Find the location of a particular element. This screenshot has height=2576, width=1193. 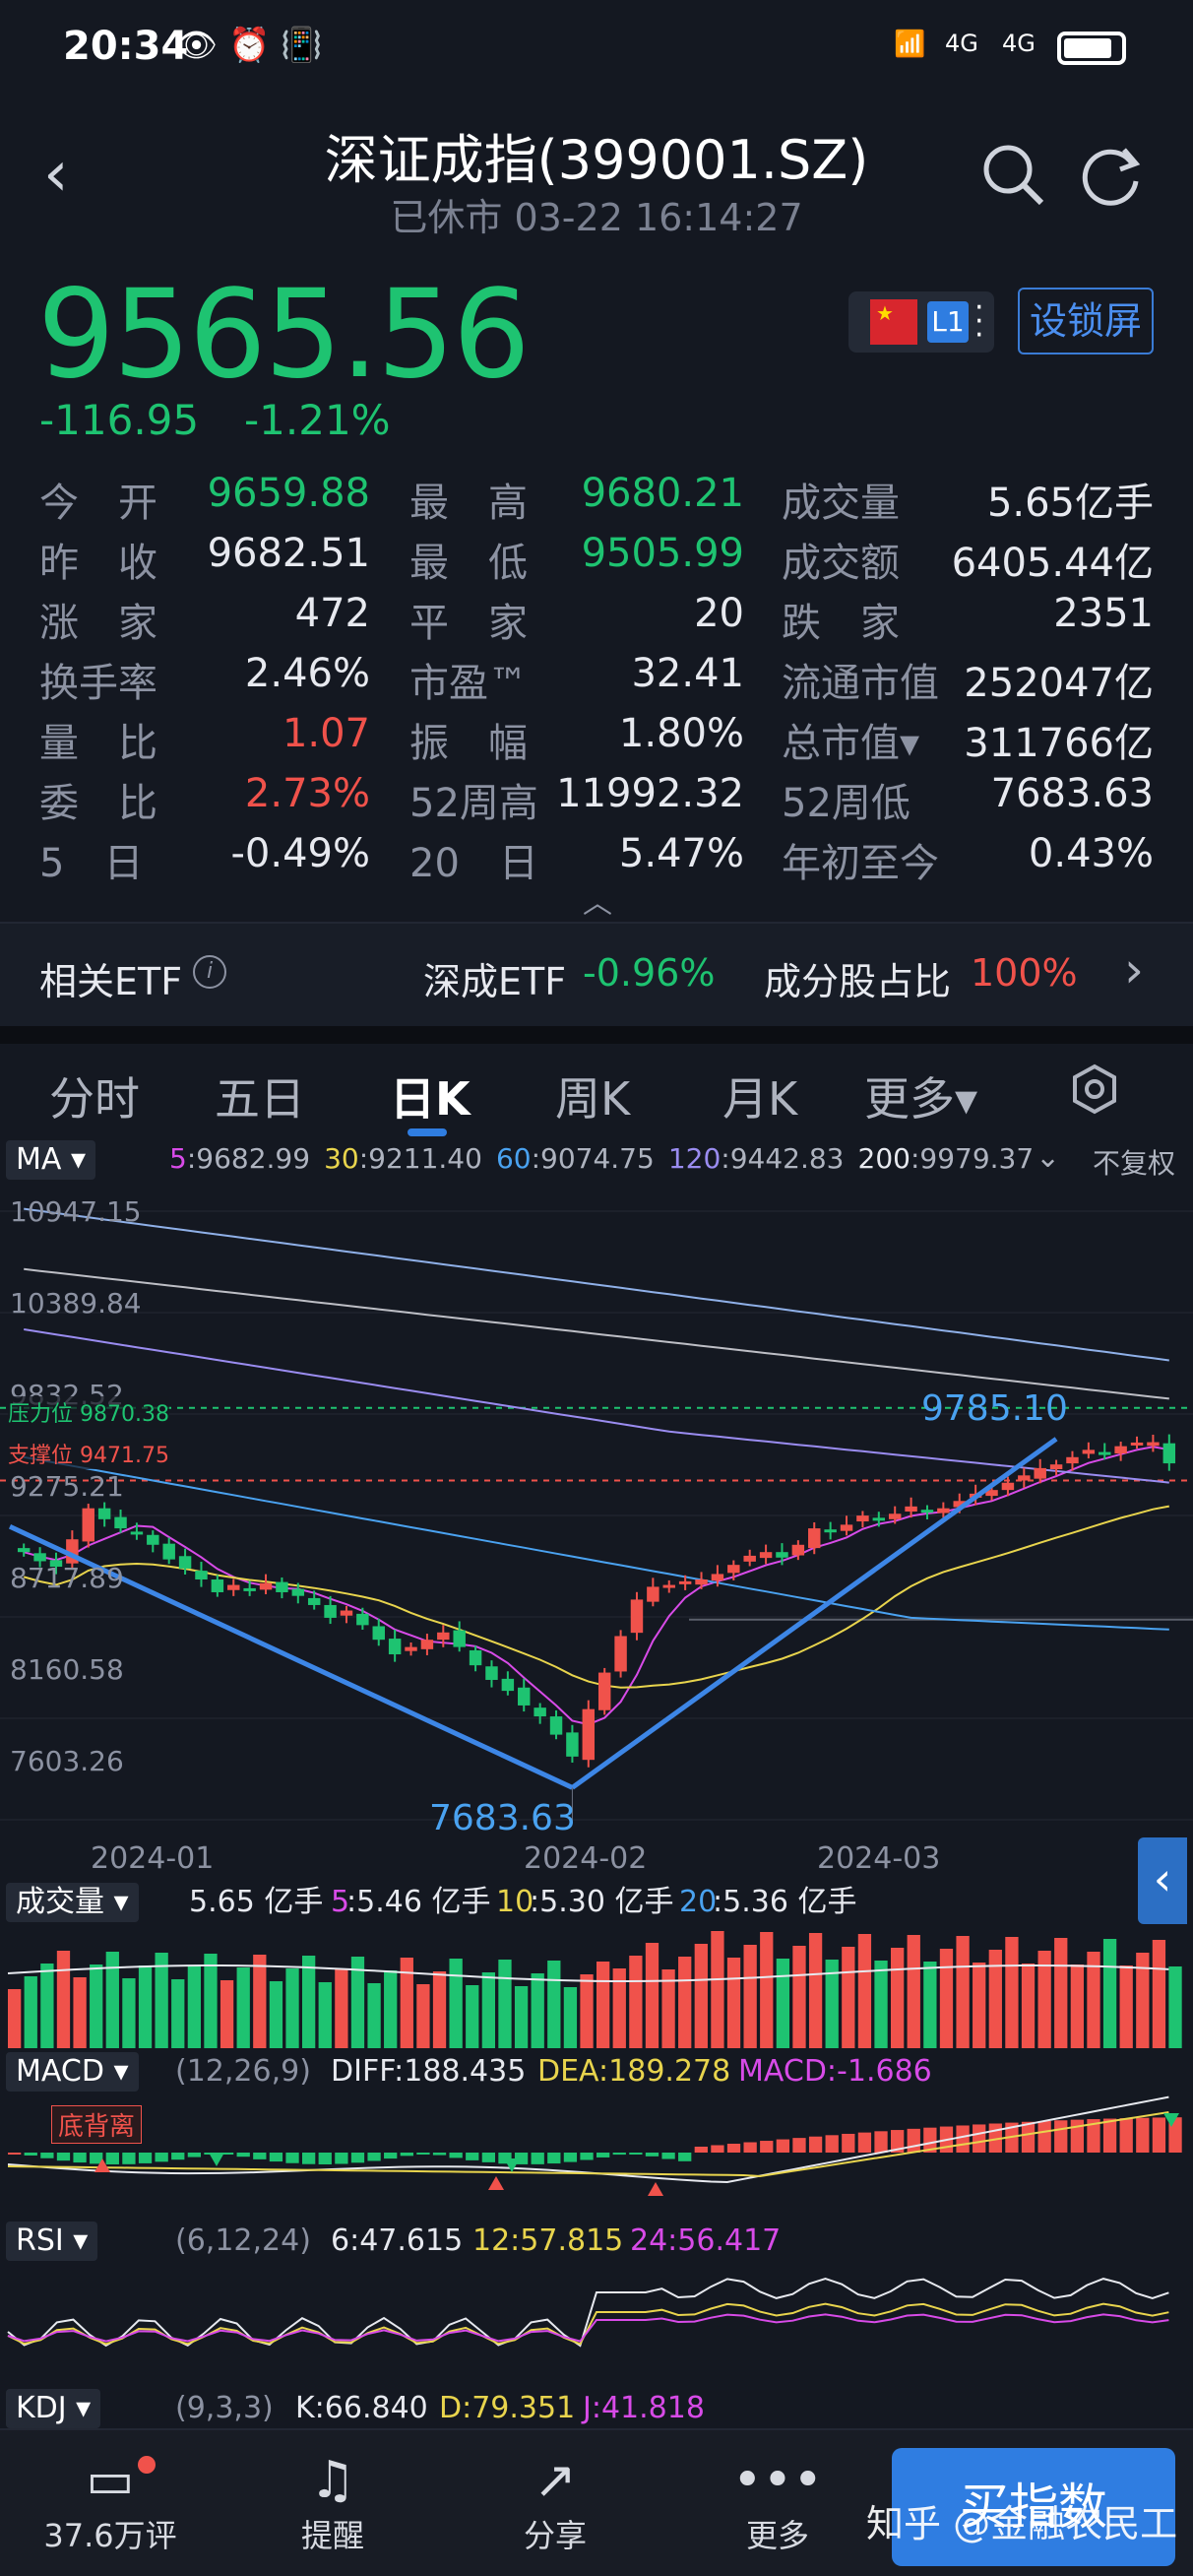

volume-selector: 成交量 ▾ is located at coordinates (72, 1902).